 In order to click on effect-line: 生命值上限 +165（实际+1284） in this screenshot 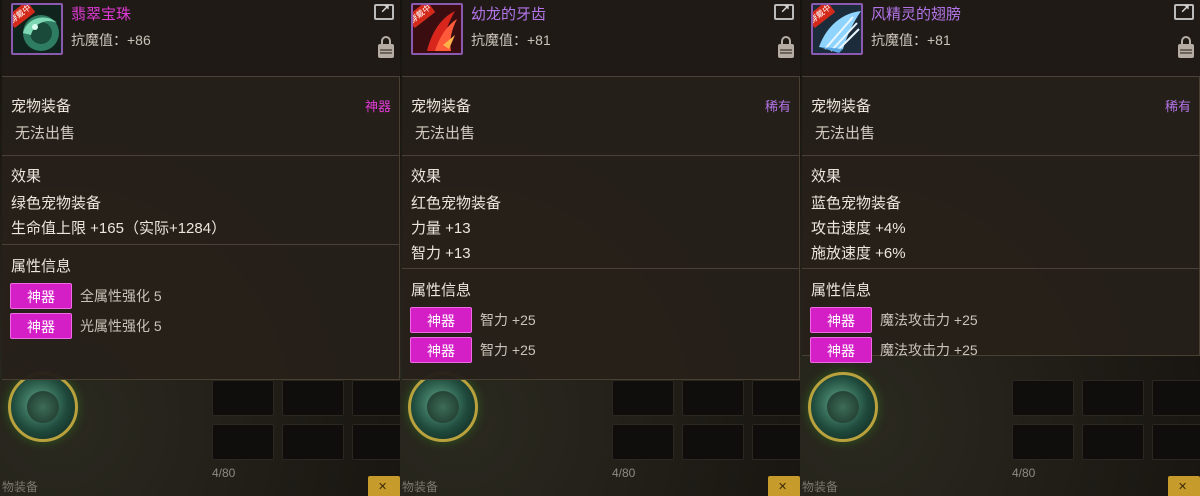, I will do `click(119, 228)`.